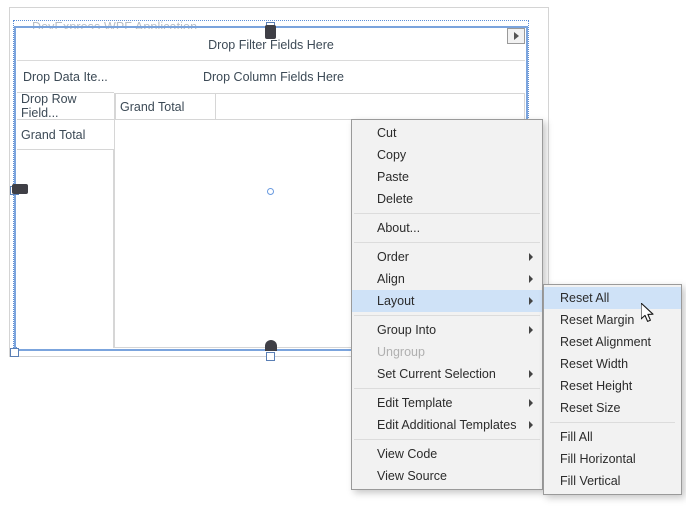 Image resolution: width=686 pixels, height=509 pixels. Describe the element at coordinates (407, 330) in the screenshot. I see `menu-item-label: Group Into` at that location.